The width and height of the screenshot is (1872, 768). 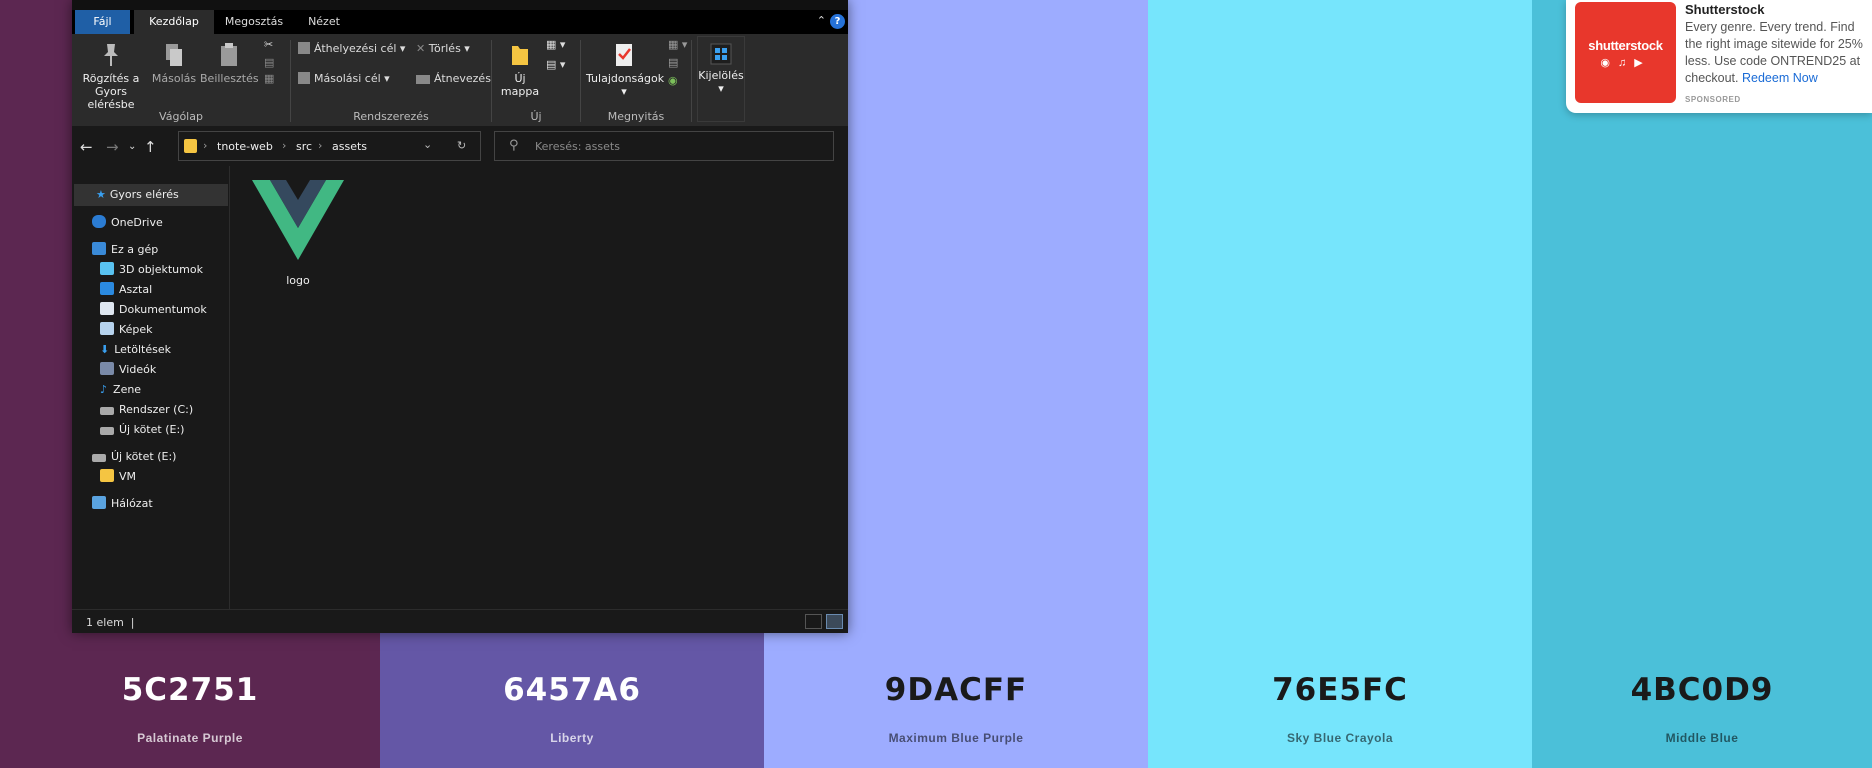 I want to click on forward-icon: →, so click(x=112, y=147).